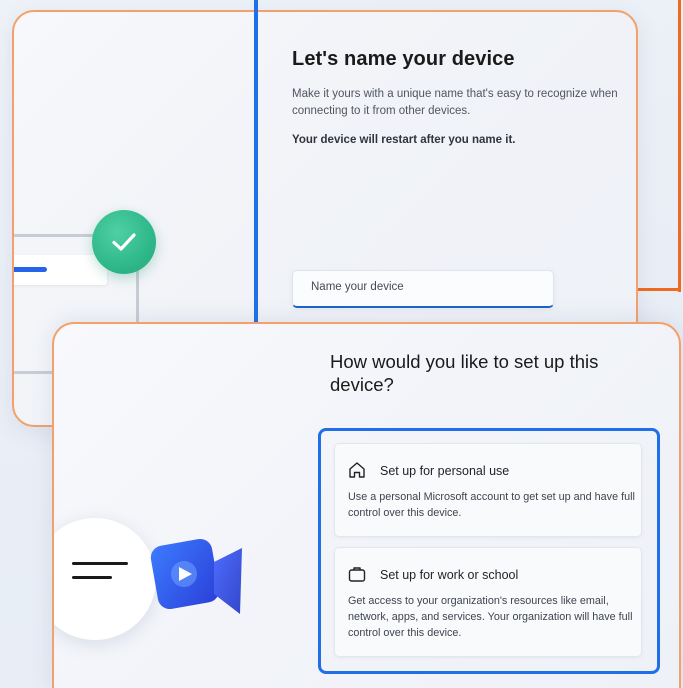 The image size is (683, 688). Describe the element at coordinates (30, 269) in the screenshot. I see `illustration-progress-bar` at that location.